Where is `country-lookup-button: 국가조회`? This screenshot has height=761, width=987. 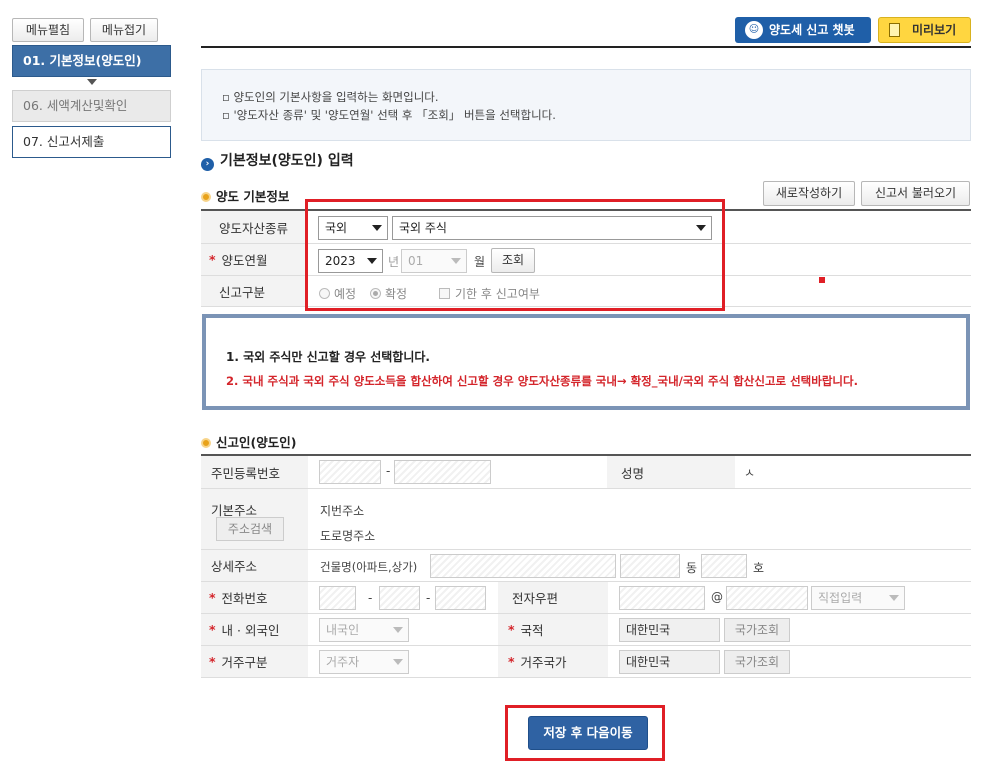 country-lookup-button: 국가조회 is located at coordinates (757, 630).